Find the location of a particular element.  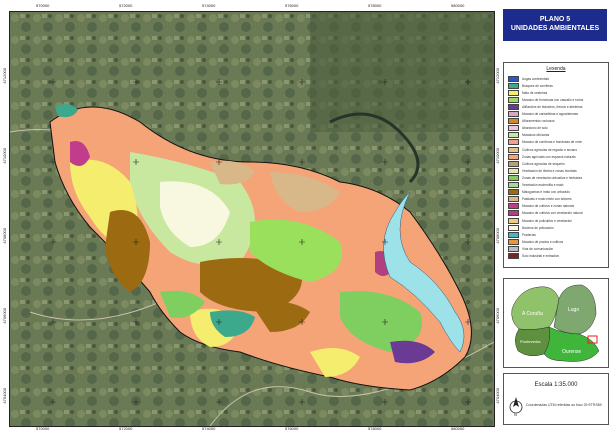

legend-label: Zonas de vexetación arbustiva e herbácea is located at coordinates (552, 177).